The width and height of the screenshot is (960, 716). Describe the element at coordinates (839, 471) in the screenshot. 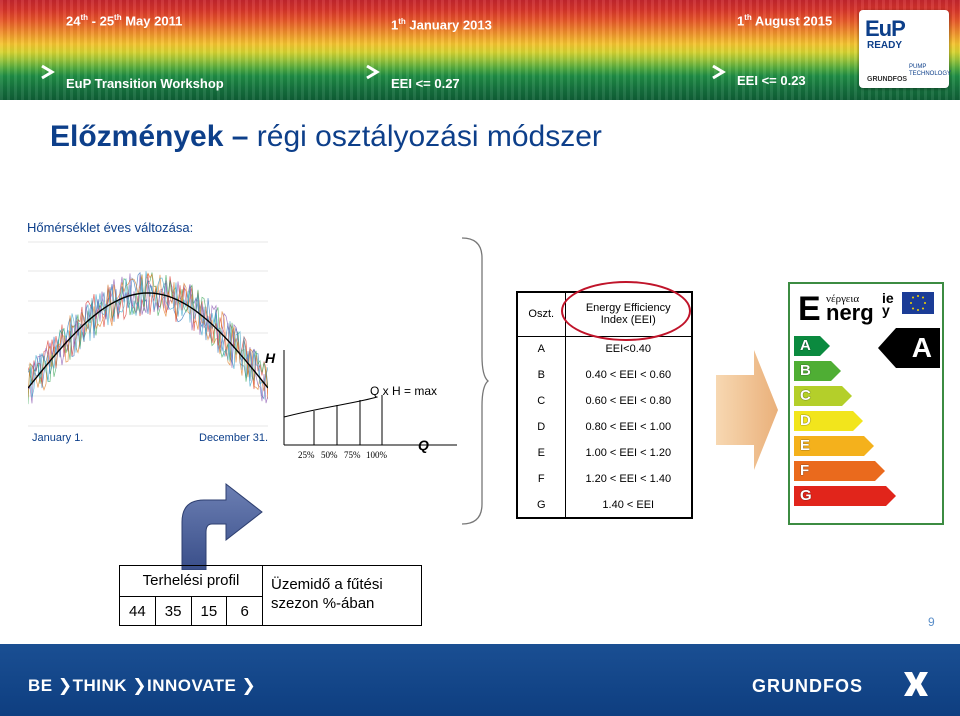

I see `energy-class-bar-f: F` at that location.